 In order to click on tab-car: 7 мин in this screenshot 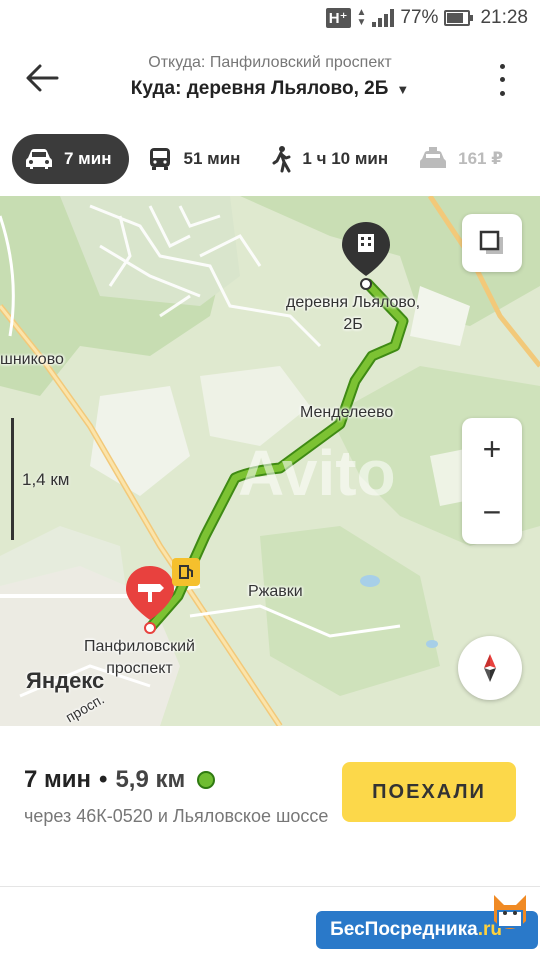, I will do `click(71, 159)`.